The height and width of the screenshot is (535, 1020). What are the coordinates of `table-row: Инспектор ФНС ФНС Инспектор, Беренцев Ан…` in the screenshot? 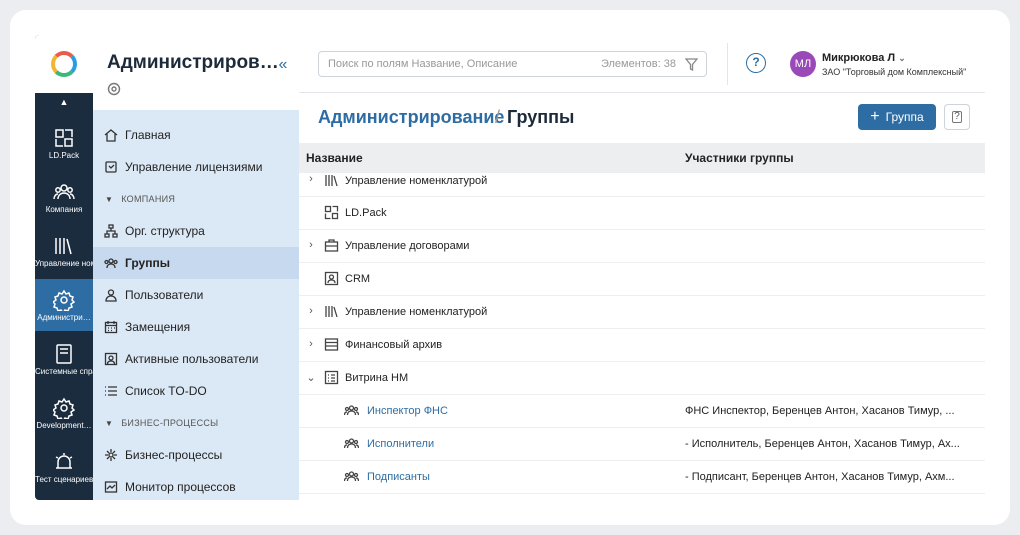 It's located at (642, 411).